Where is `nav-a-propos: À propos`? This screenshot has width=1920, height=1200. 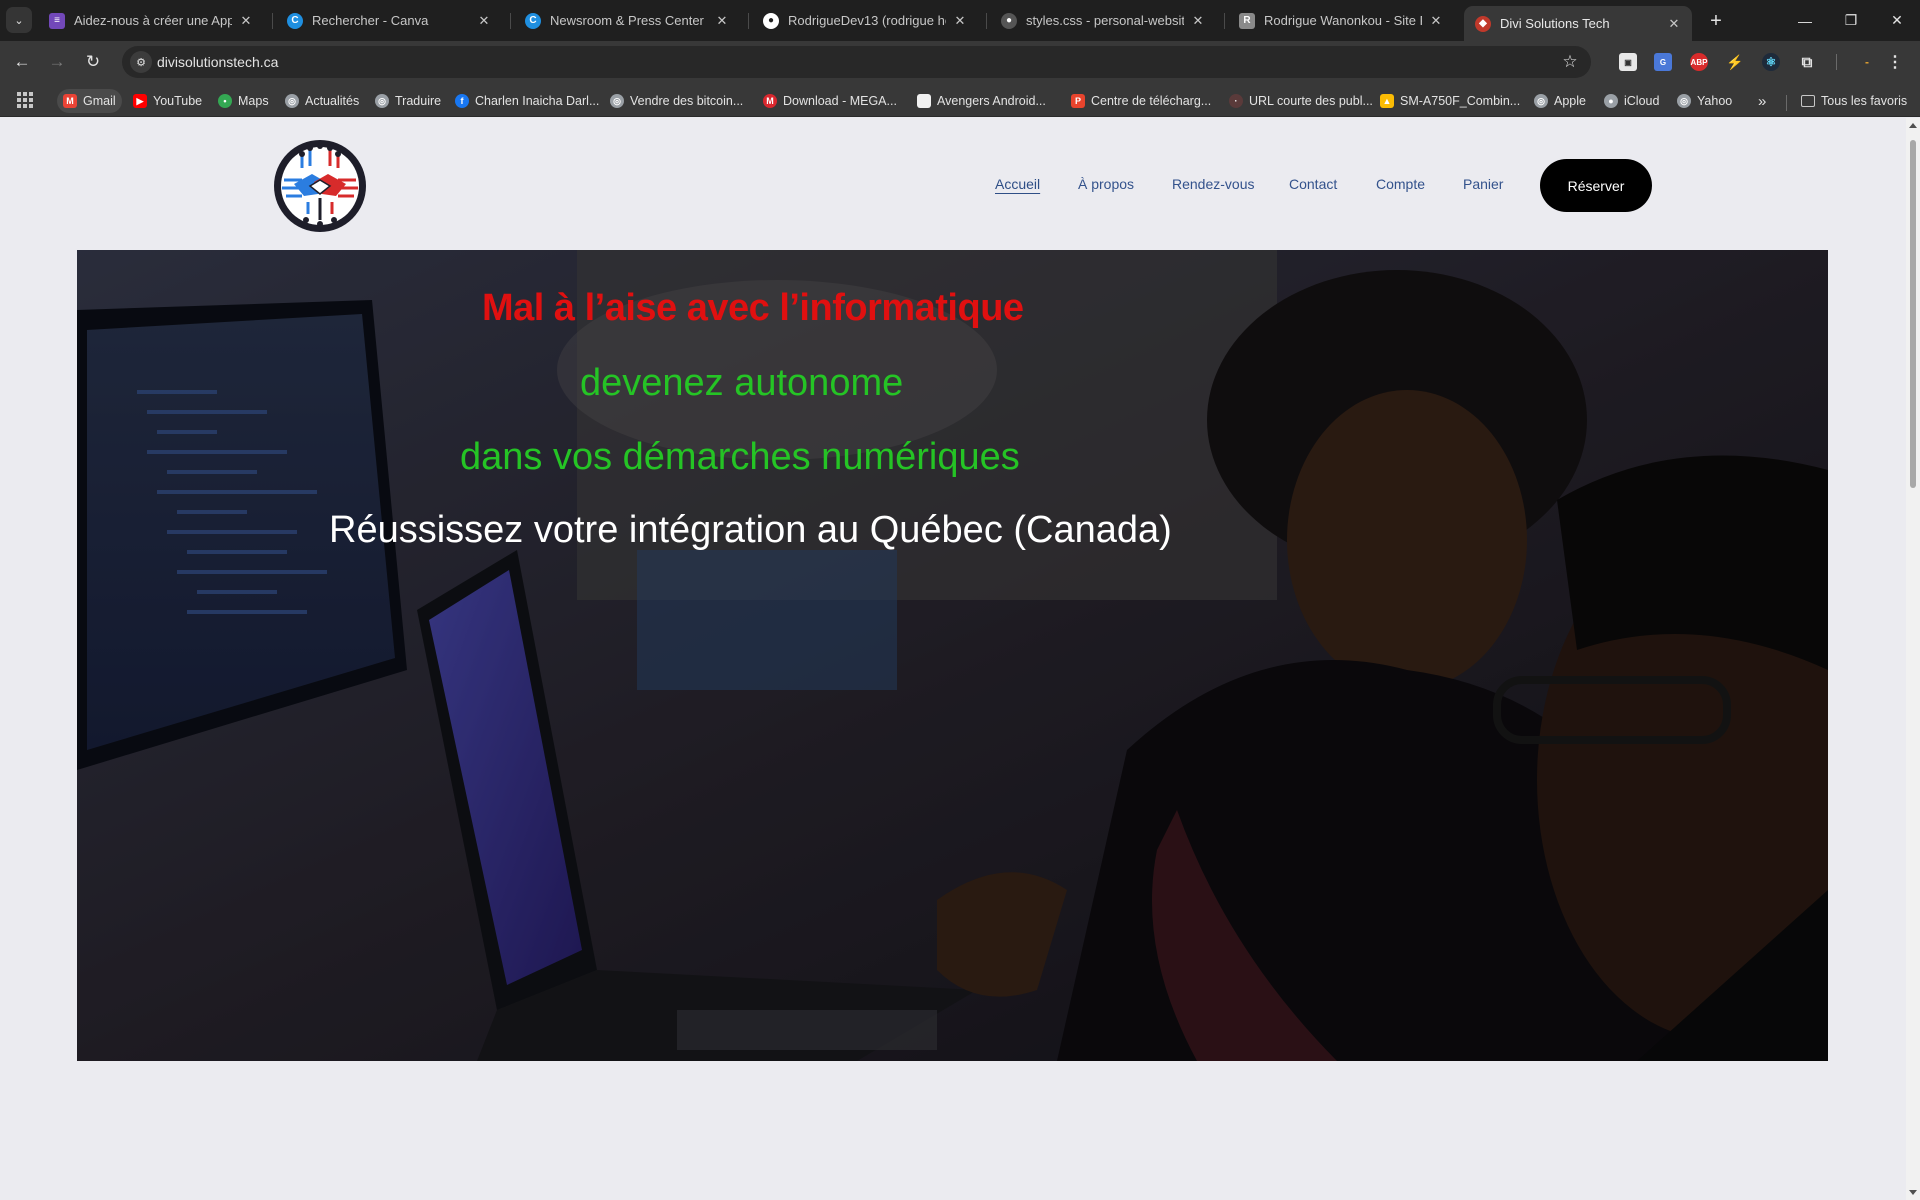
nav-a-propos: À propos is located at coordinates (1106, 184).